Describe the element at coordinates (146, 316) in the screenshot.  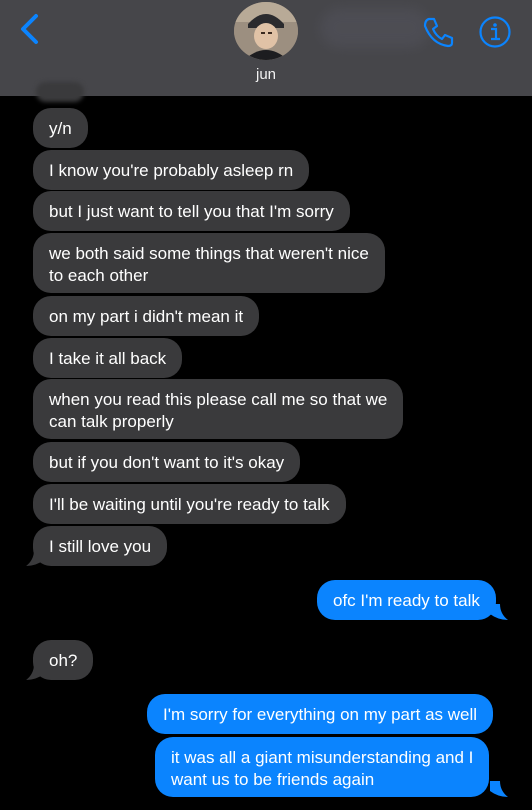
I see `incoming-message: on my part i didn't mean it` at that location.